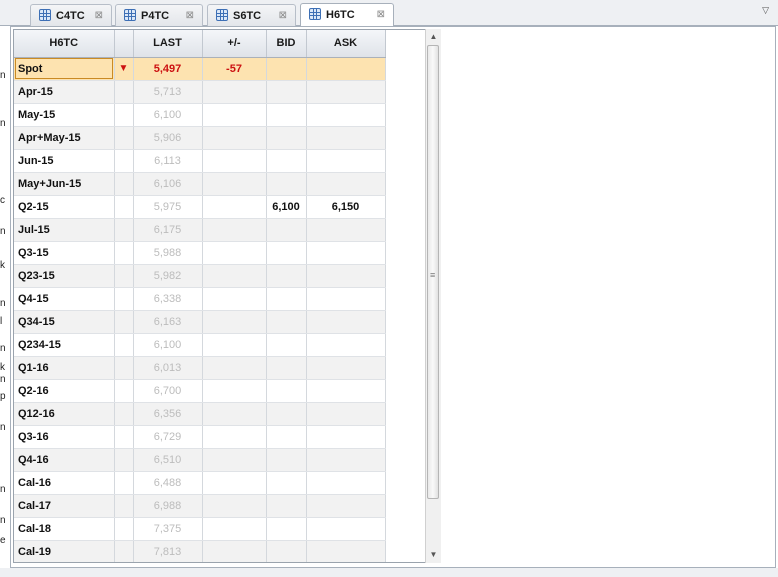  Describe the element at coordinates (64, 437) in the screenshot. I see `contract-cell: Q3-16` at that location.